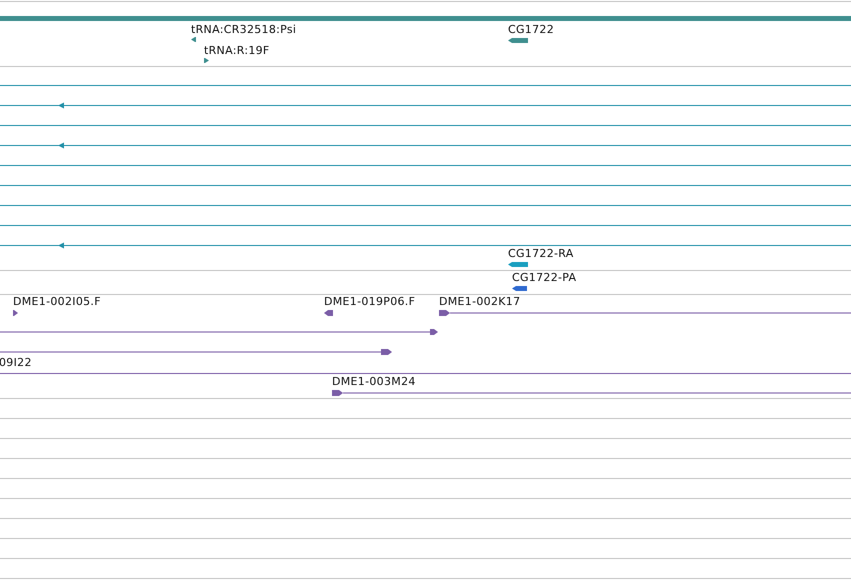 The height and width of the screenshot is (582, 851). I want to click on feature-label: tRNA:R:19F, so click(237, 50).